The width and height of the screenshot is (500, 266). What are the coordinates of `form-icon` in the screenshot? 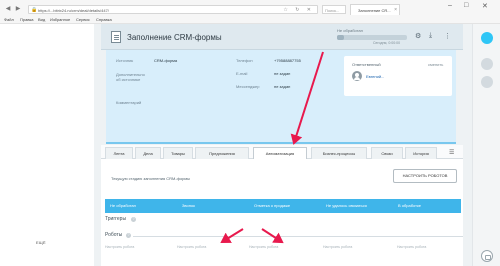 It's located at (116, 37).